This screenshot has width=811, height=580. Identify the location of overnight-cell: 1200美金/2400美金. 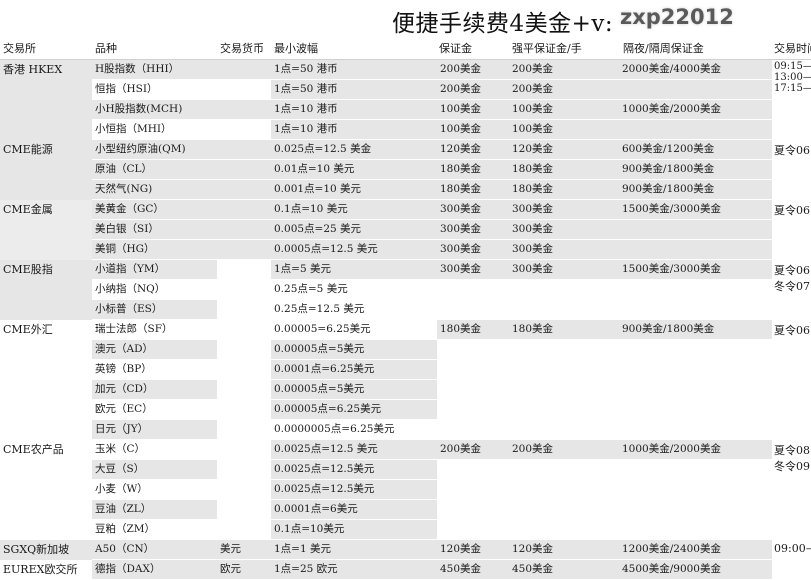
(695, 549).